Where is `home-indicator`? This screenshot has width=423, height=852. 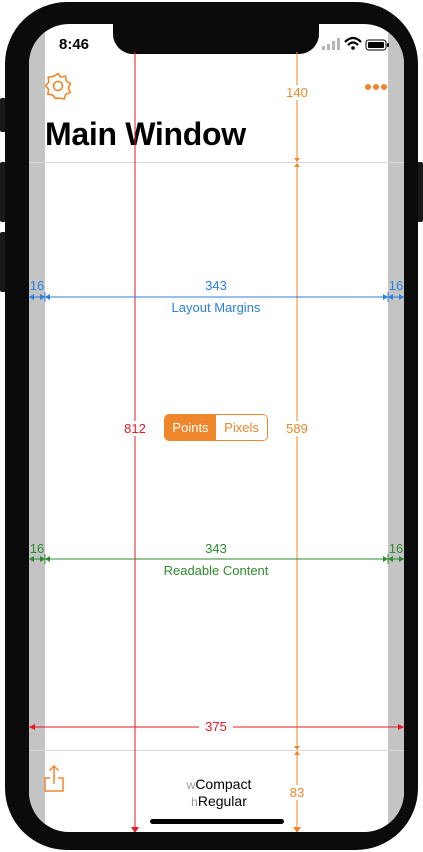
home-indicator is located at coordinates (217, 821).